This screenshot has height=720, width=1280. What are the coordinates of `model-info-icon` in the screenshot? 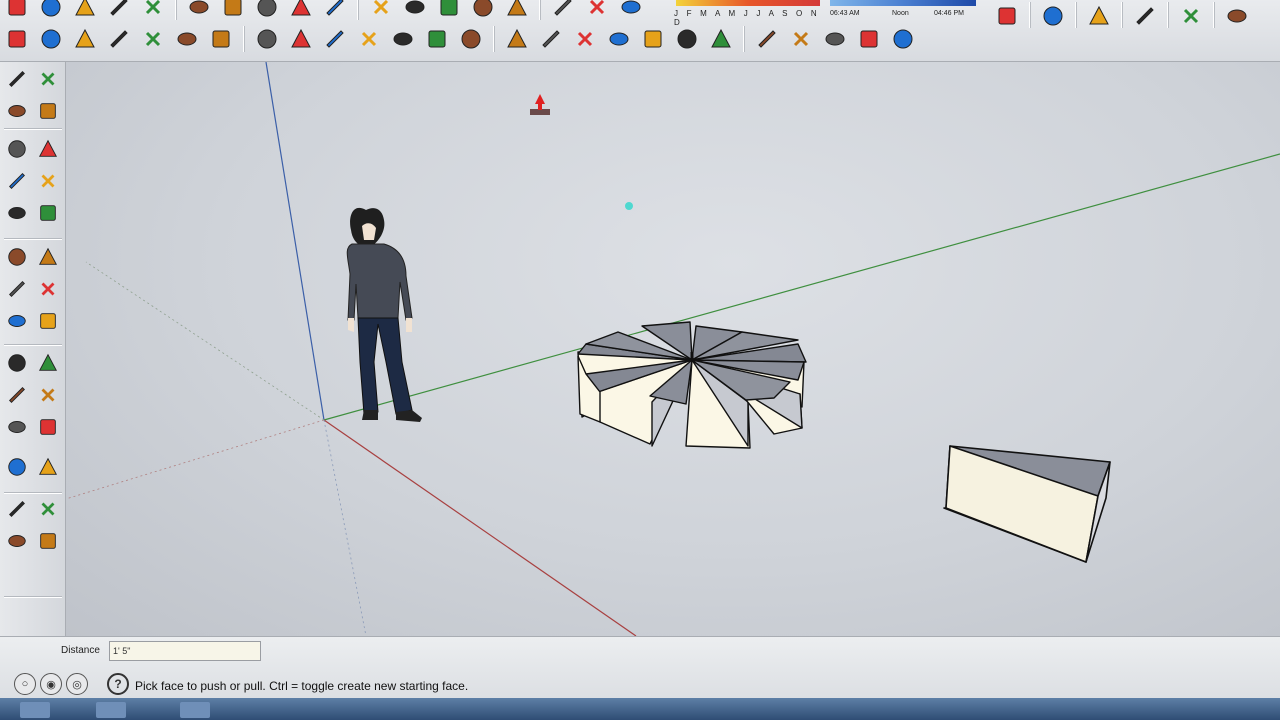 It's located at (335, 10).